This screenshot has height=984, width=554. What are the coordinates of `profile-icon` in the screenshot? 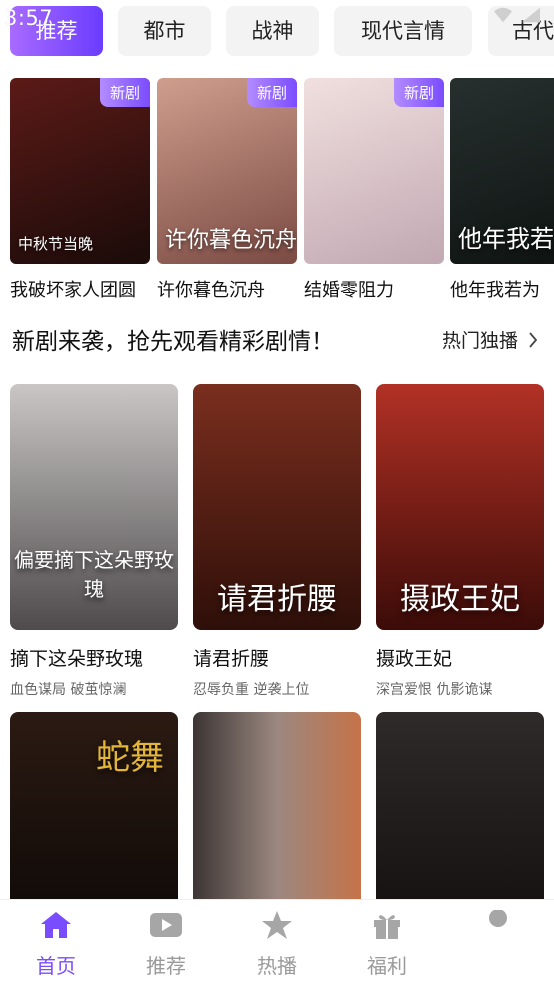 It's located at (498, 918).